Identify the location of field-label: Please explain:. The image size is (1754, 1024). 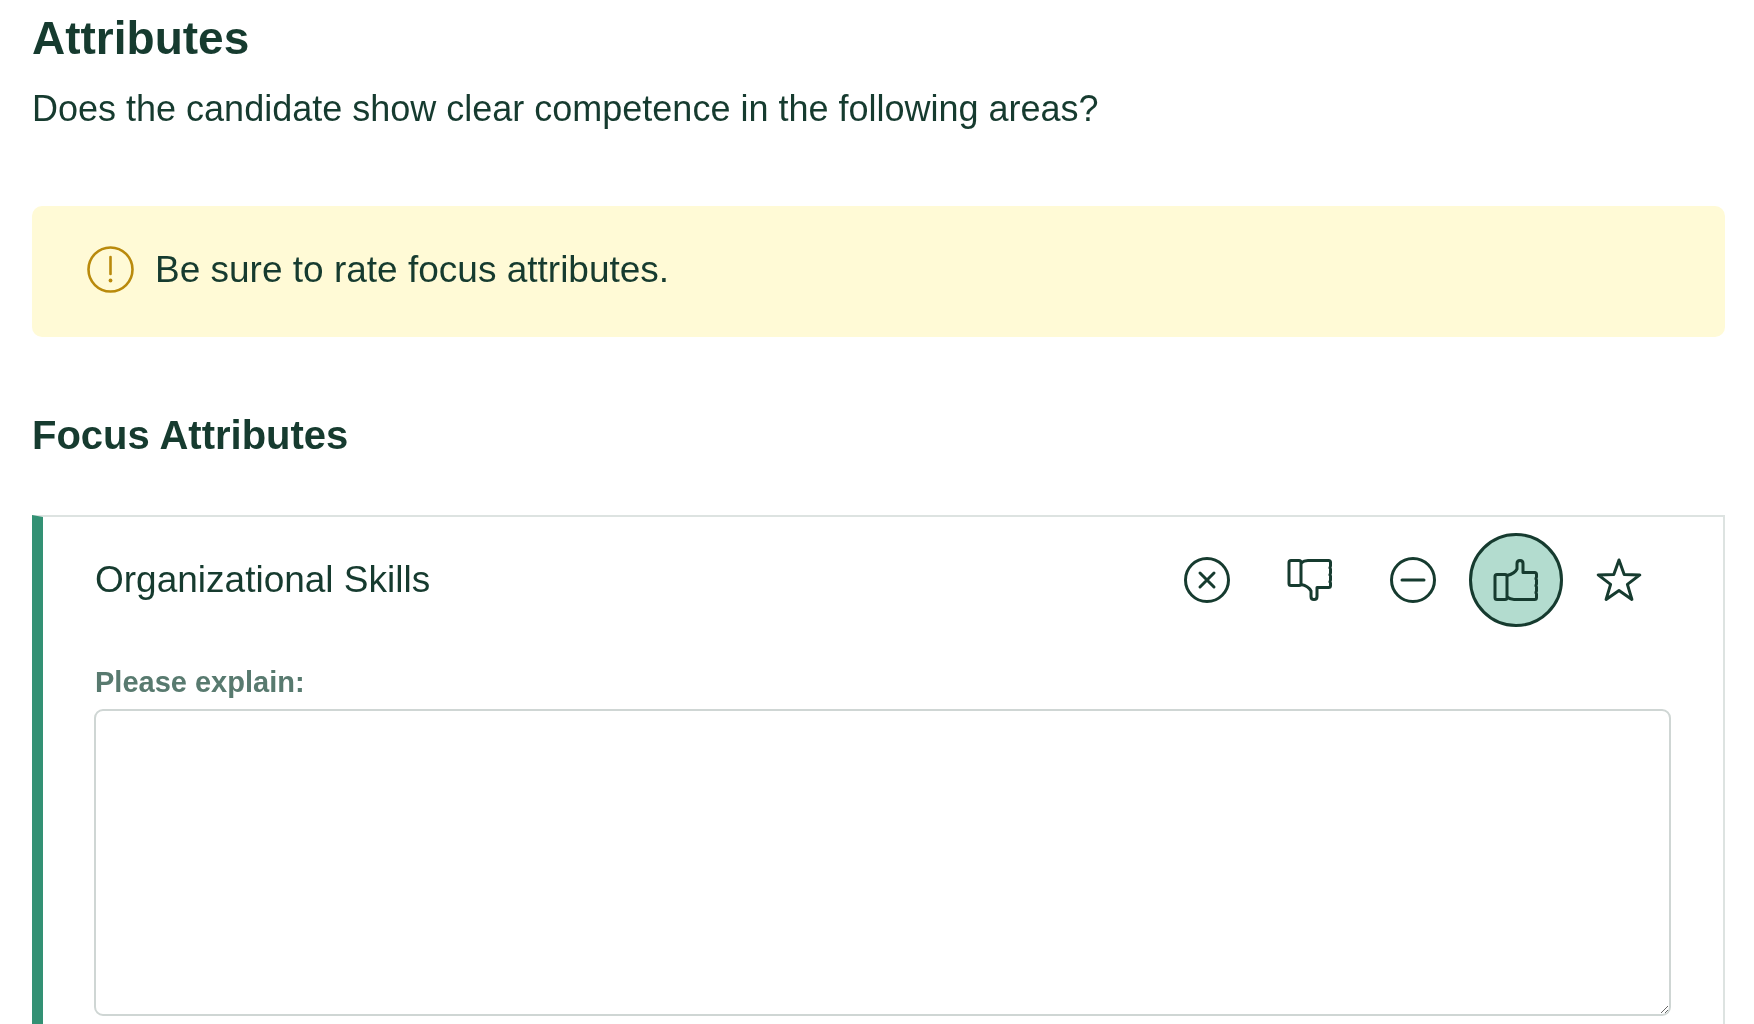
(199, 682).